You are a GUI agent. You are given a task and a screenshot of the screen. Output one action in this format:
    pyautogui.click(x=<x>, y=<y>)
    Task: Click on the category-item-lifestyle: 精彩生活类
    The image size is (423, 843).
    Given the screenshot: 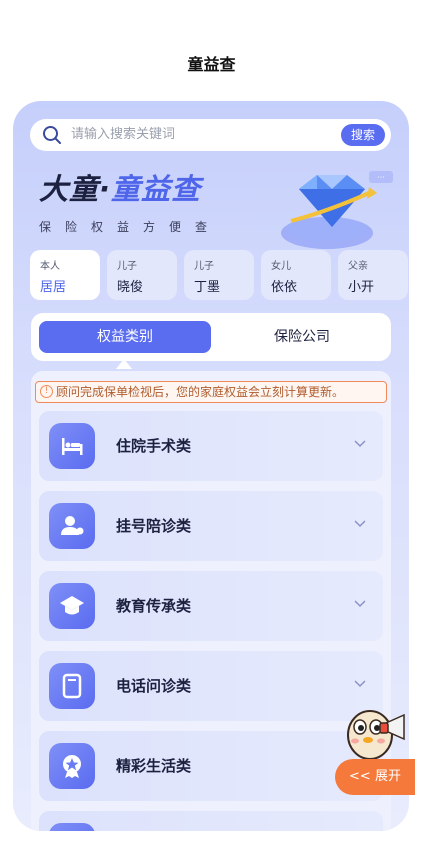 What is the action you would take?
    pyautogui.click(x=211, y=766)
    